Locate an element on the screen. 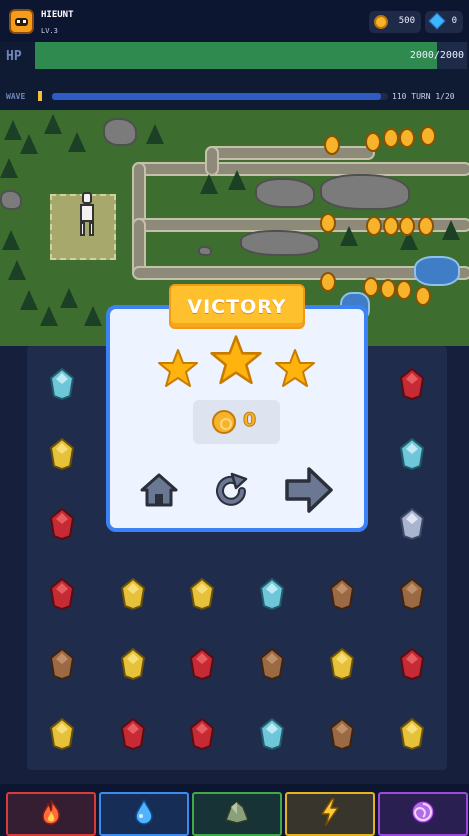 Image resolution: width=469 pixels, height=836 pixels. avatar-face is located at coordinates (21, 22).